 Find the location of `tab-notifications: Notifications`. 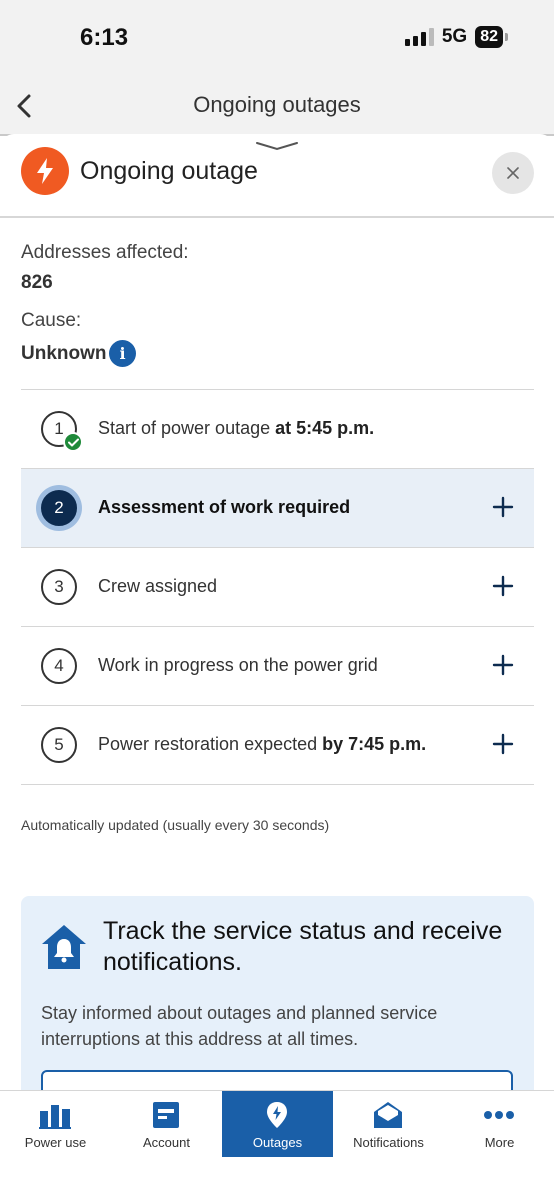

tab-notifications: Notifications is located at coordinates (388, 1124).